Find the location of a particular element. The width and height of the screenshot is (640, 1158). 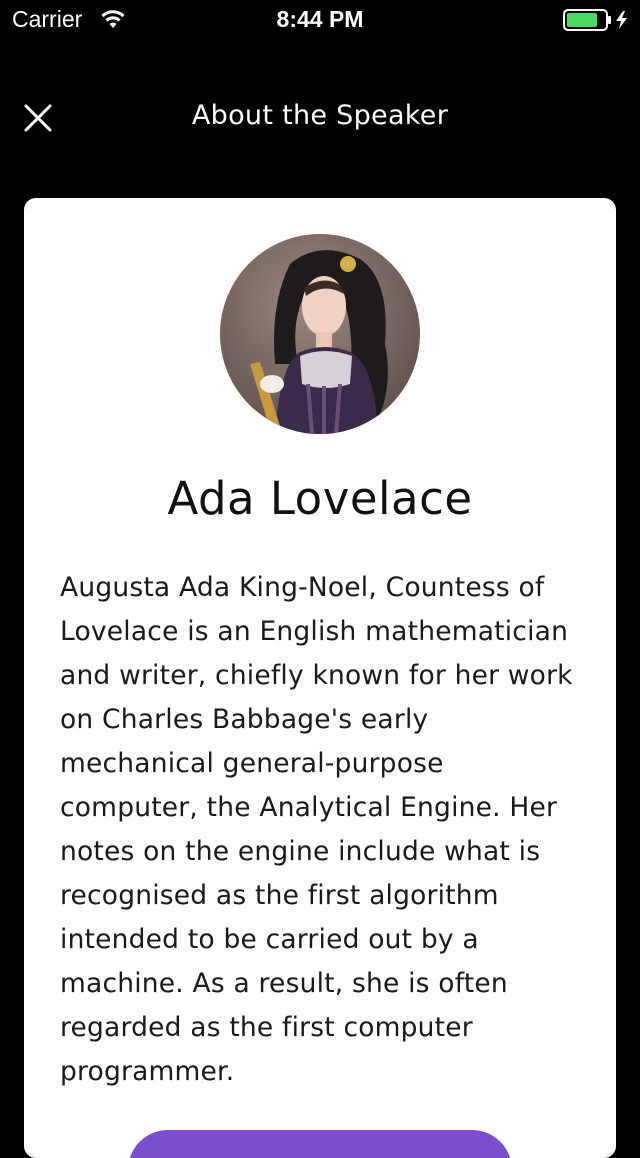

navigation-bar: About the Speaker is located at coordinates (320, 116).